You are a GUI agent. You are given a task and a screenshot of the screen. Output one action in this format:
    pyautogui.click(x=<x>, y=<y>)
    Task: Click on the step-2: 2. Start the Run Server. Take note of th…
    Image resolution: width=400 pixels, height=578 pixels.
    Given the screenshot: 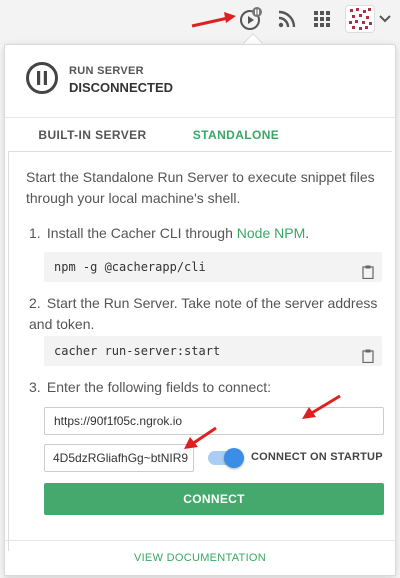 What is the action you would take?
    pyautogui.click(x=204, y=314)
    